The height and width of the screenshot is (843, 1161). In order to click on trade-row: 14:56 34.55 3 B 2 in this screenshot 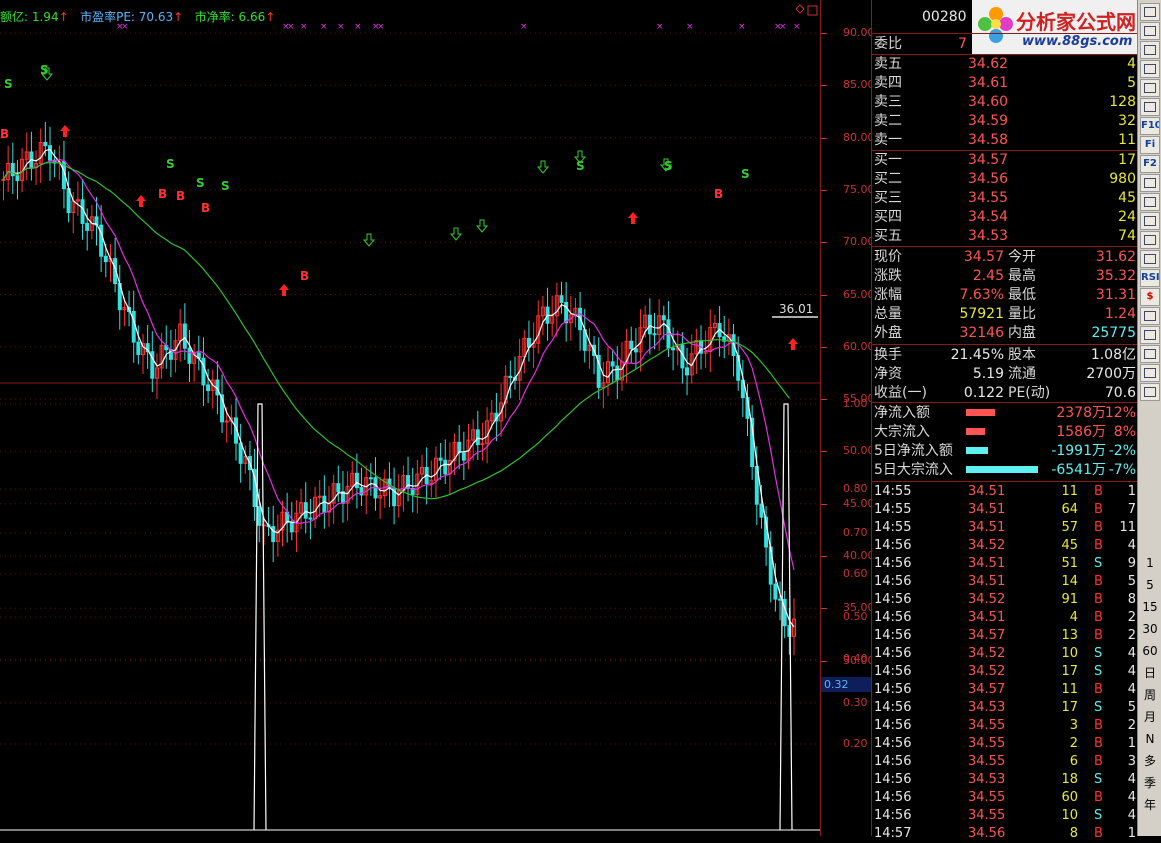, I will do `click(1005, 726)`.